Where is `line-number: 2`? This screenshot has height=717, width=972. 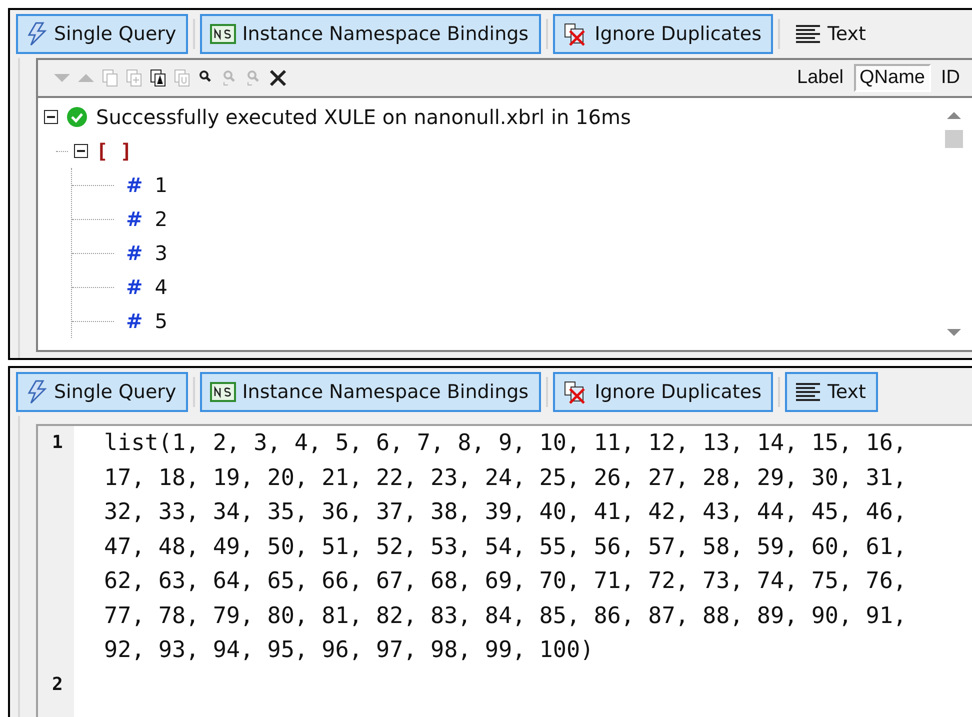
line-number: 2 is located at coordinates (56, 685).